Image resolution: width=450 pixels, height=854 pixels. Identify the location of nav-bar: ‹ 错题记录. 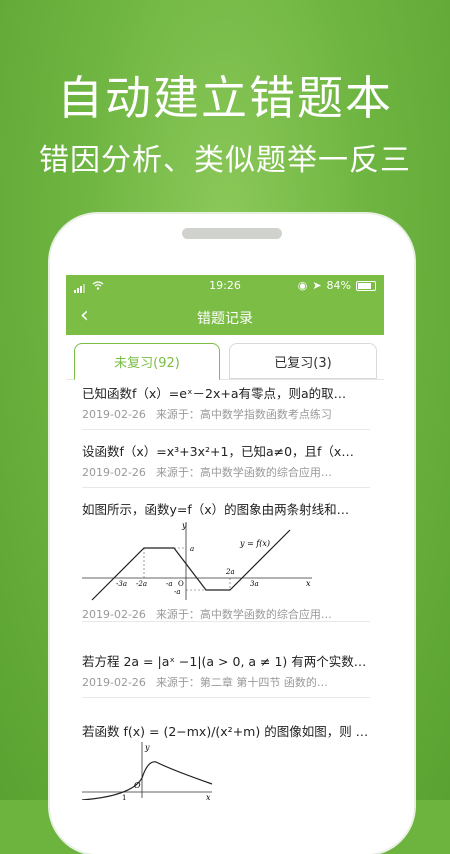
(225, 316).